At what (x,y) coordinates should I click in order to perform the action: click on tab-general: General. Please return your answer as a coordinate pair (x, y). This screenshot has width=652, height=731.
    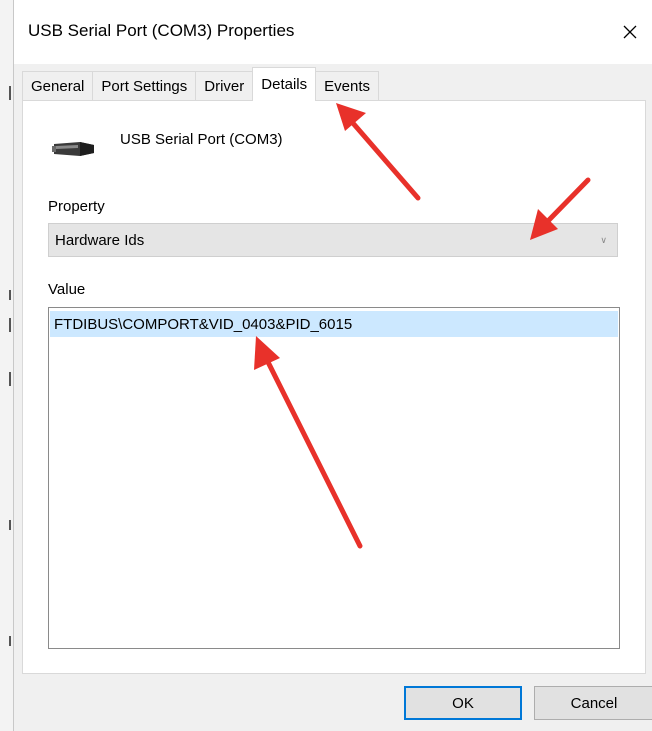
    Looking at the image, I should click on (58, 86).